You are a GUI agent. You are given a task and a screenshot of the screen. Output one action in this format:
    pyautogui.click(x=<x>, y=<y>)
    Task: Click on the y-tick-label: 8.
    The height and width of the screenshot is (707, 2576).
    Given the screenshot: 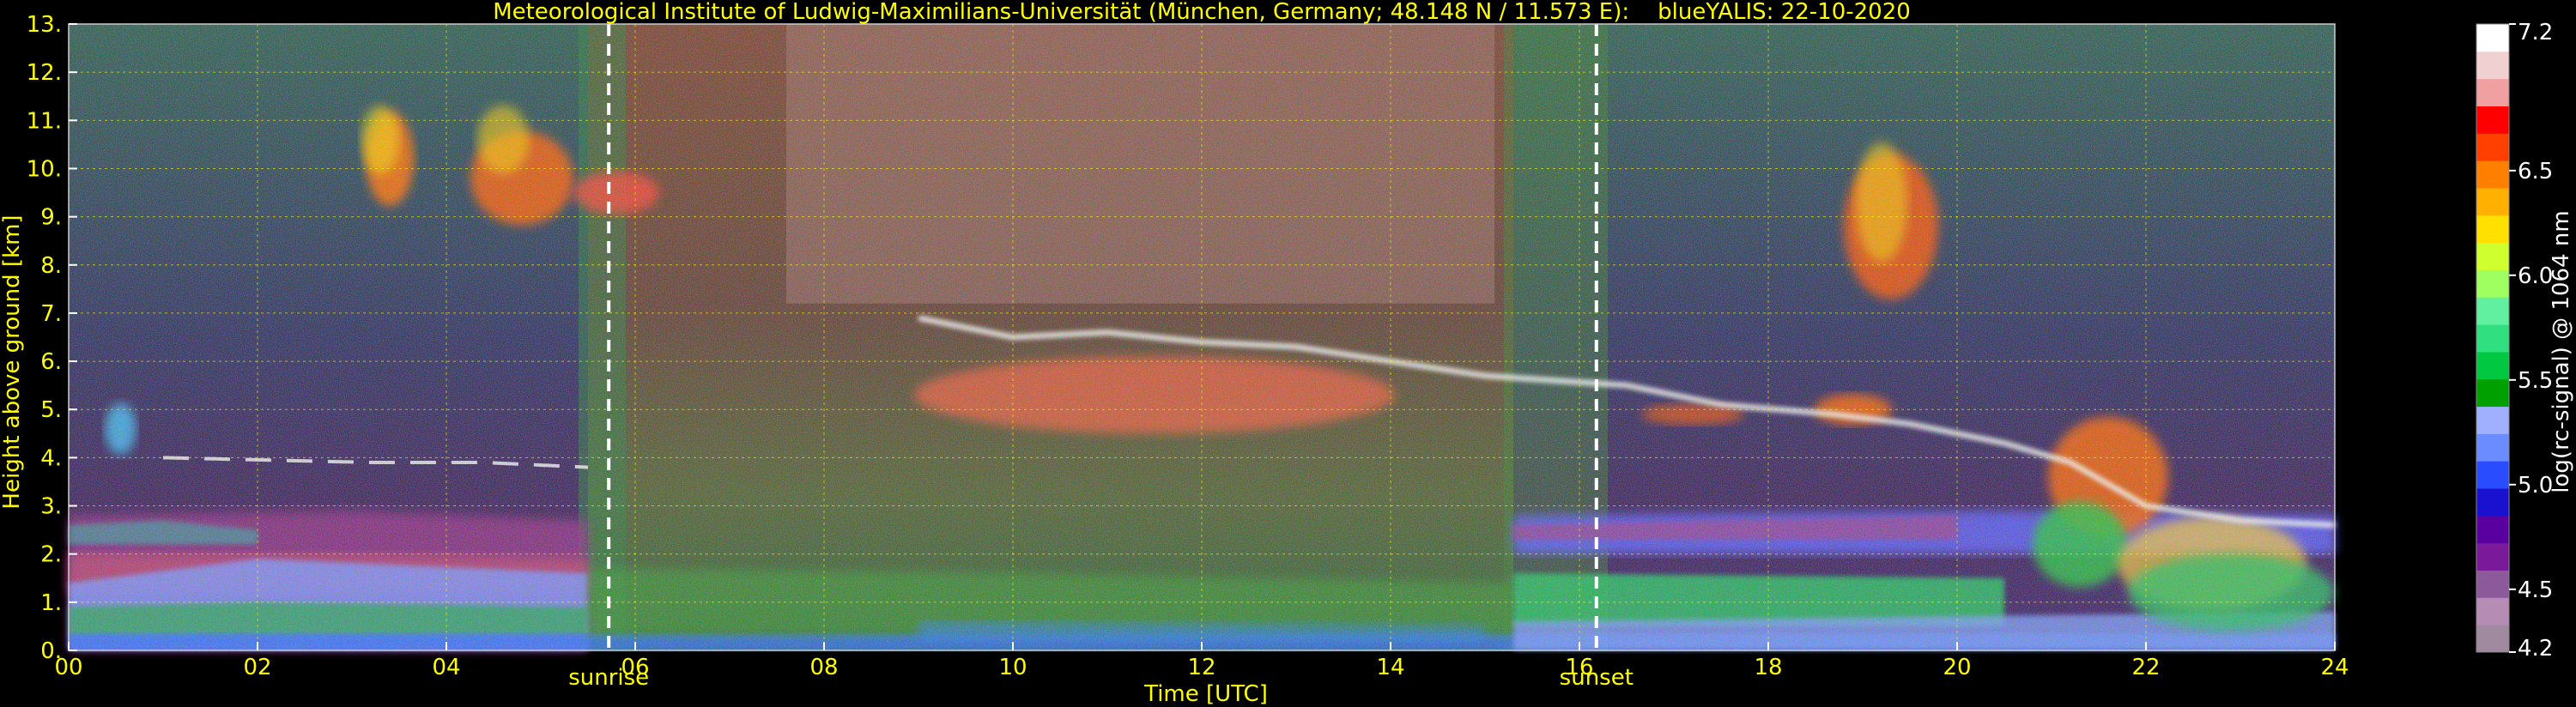 What is the action you would take?
    pyautogui.click(x=51, y=266)
    